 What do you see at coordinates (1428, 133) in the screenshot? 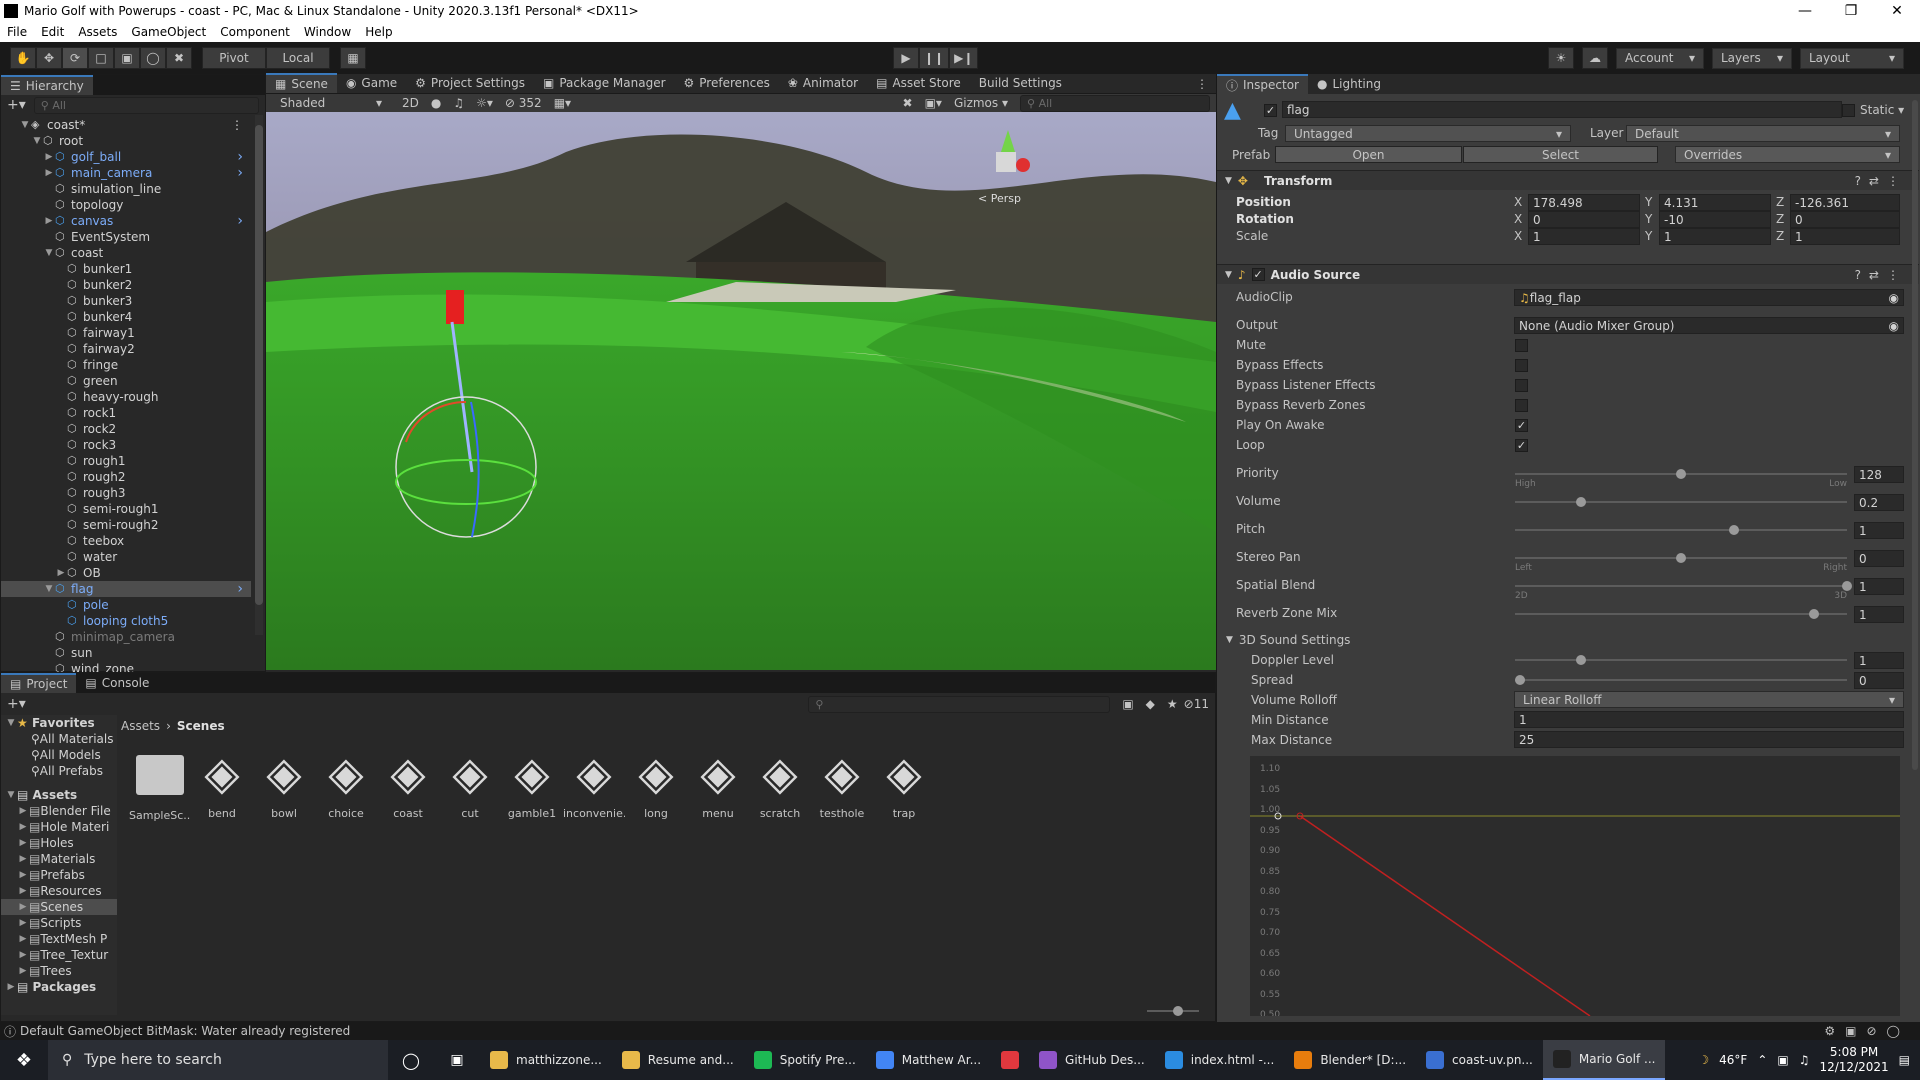
I see `tag-dropdown: Untagged ▾` at bounding box center [1428, 133].